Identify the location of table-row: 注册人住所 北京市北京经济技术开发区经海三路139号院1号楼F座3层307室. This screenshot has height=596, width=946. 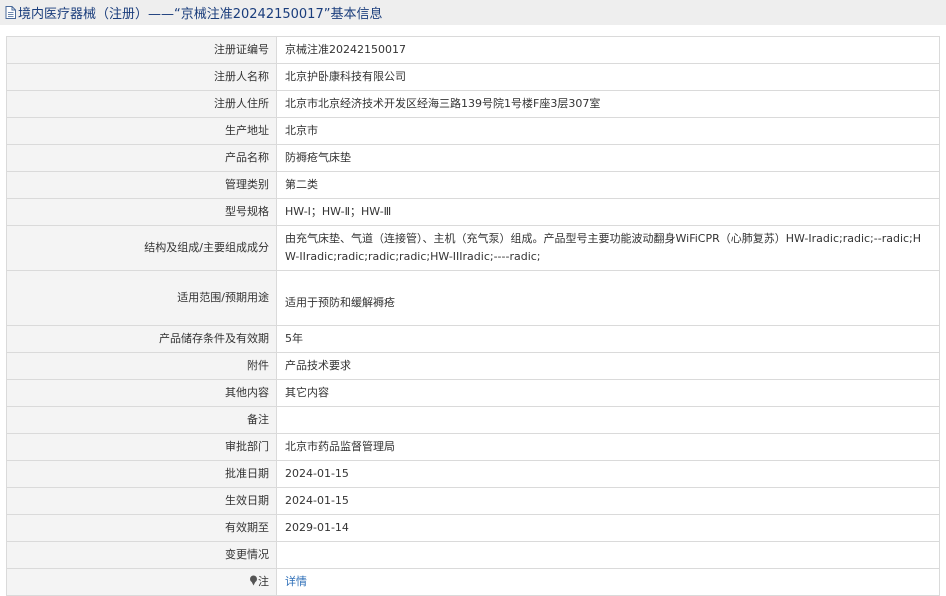
(473, 104).